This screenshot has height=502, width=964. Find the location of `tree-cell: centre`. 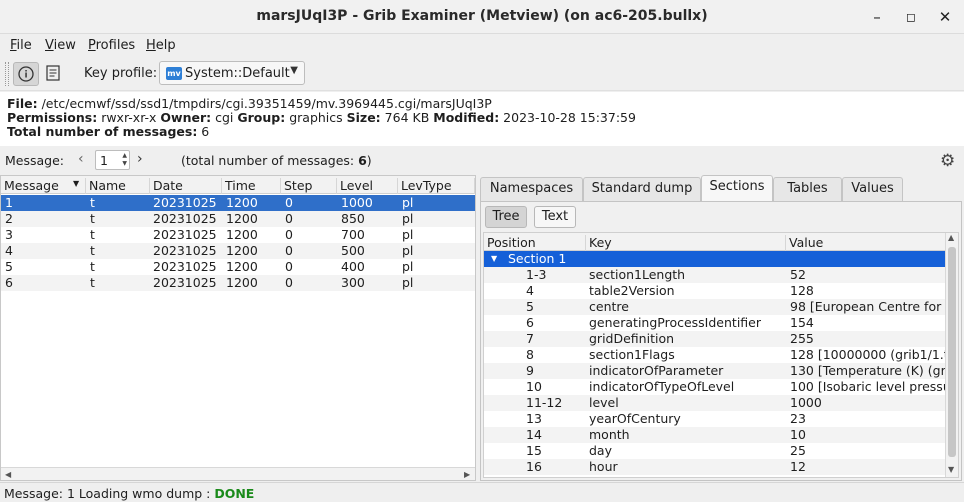

tree-cell: centre is located at coordinates (609, 306).